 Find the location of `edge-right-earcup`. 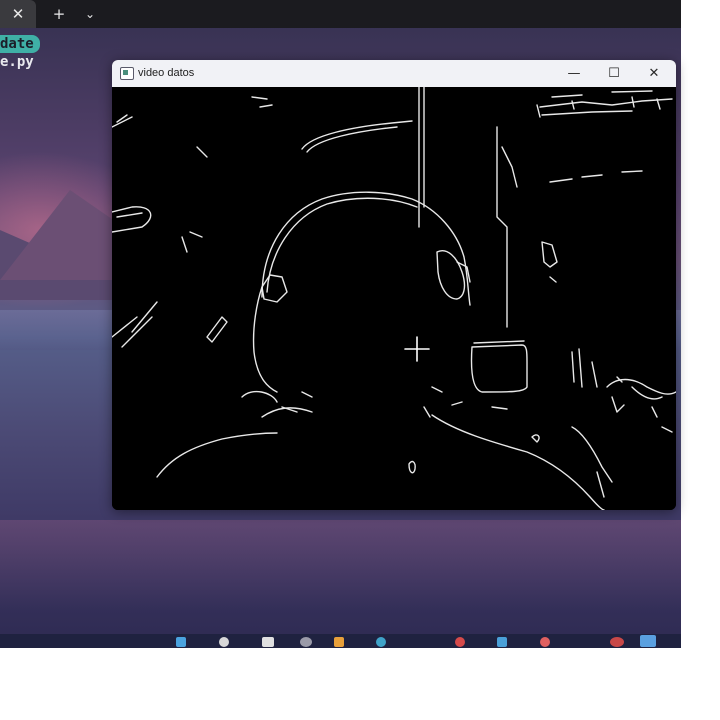

edge-right-earcup is located at coordinates (451, 275).